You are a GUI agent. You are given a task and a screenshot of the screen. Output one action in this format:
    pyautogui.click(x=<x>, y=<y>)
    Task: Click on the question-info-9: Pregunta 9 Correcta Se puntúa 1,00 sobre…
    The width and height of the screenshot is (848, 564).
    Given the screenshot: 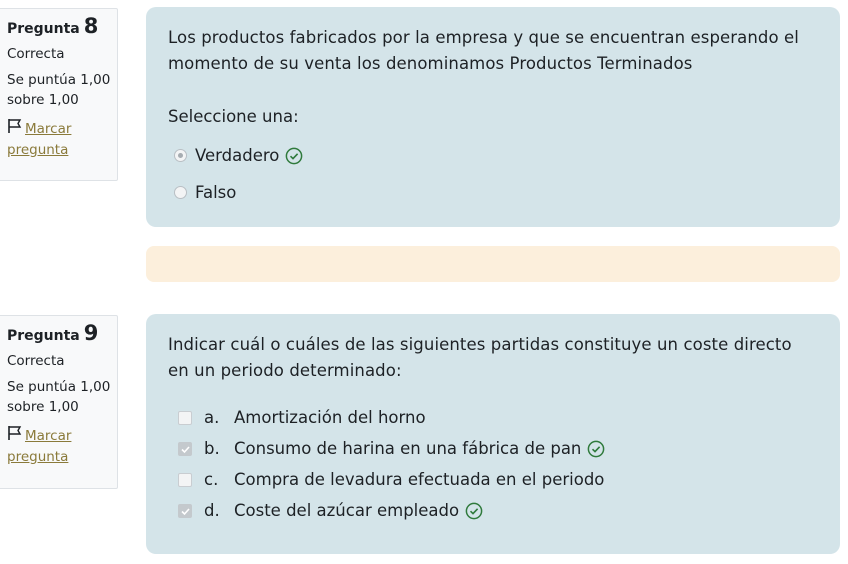 What is the action you would take?
    pyautogui.click(x=59, y=402)
    